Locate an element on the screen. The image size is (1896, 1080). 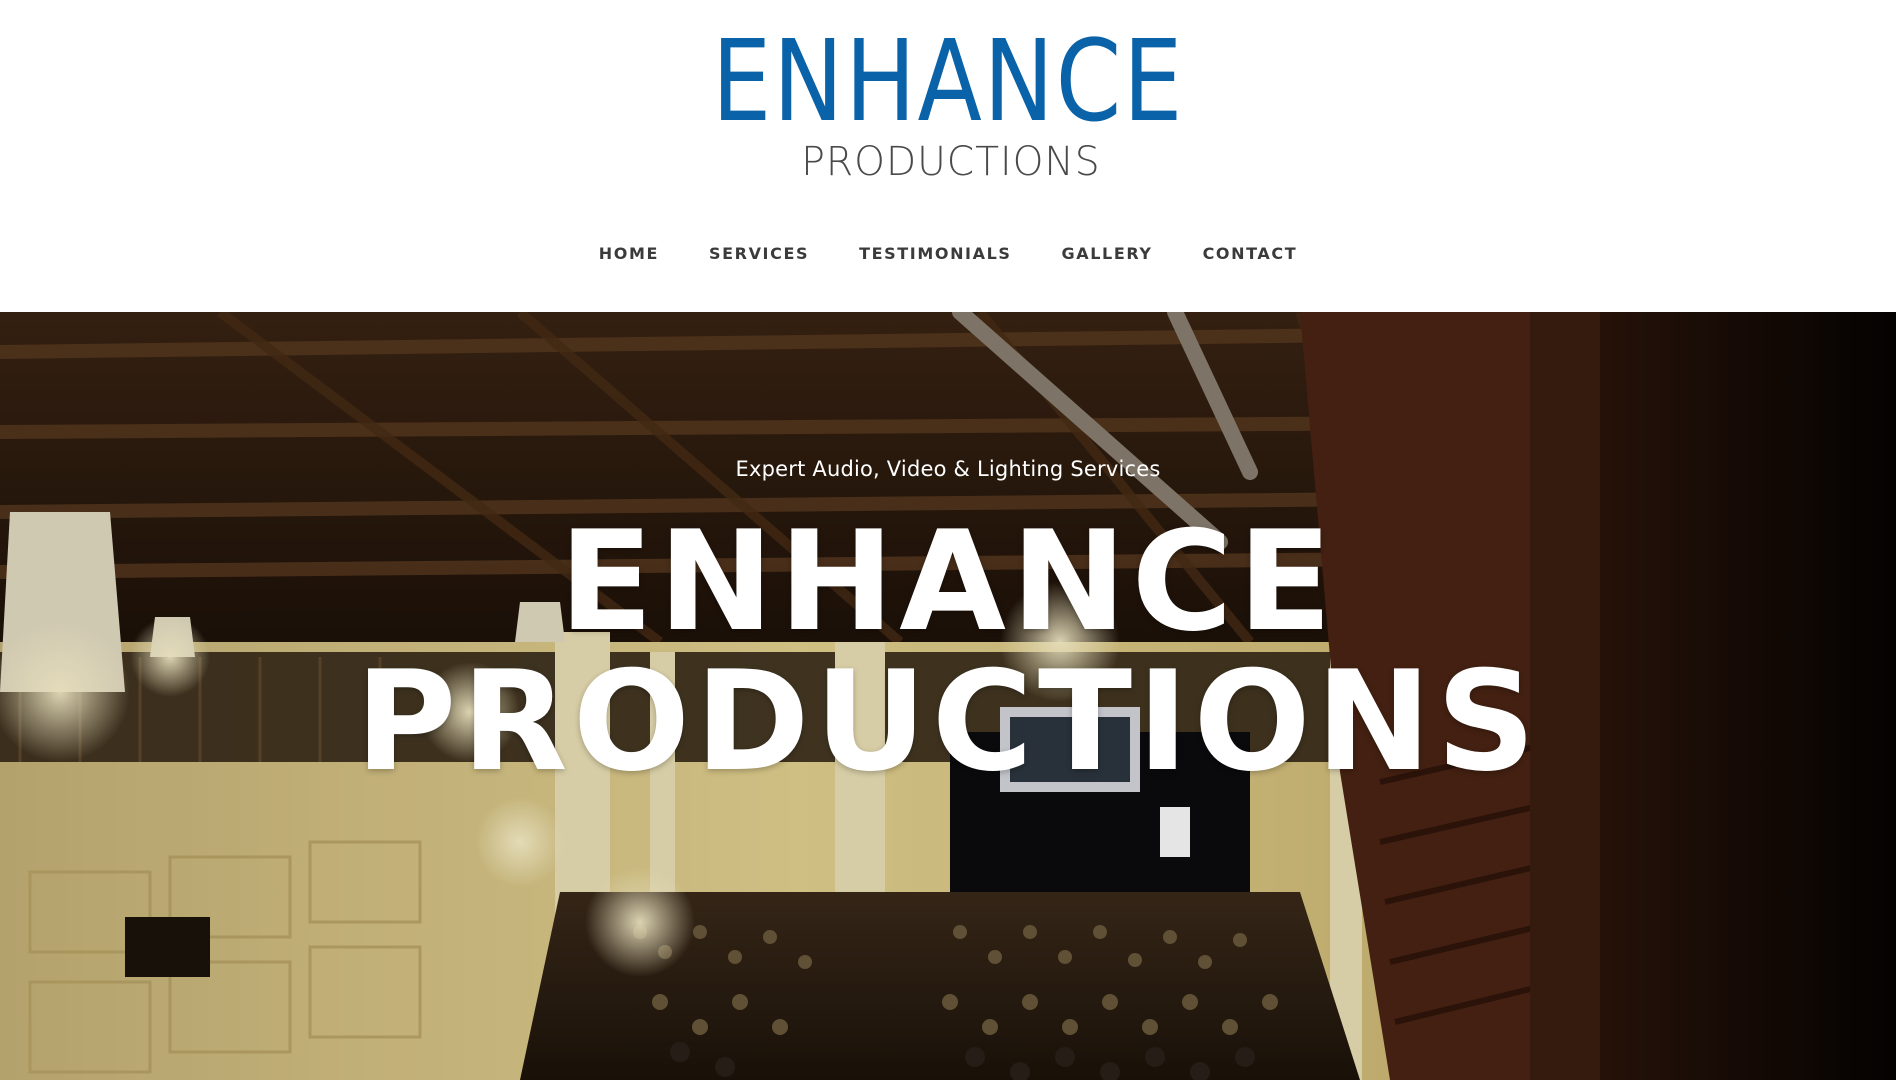
nav-item-contact: CONTACT is located at coordinates (1250, 253).